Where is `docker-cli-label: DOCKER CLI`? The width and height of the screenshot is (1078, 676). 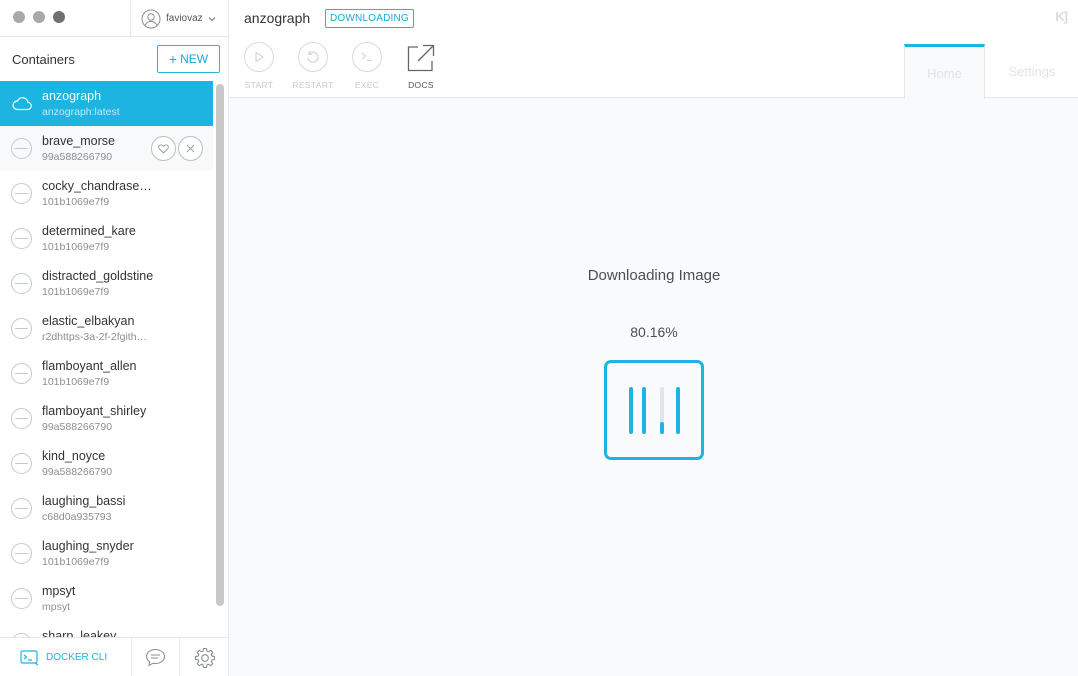
docker-cli-label: DOCKER CLI is located at coordinates (77, 657).